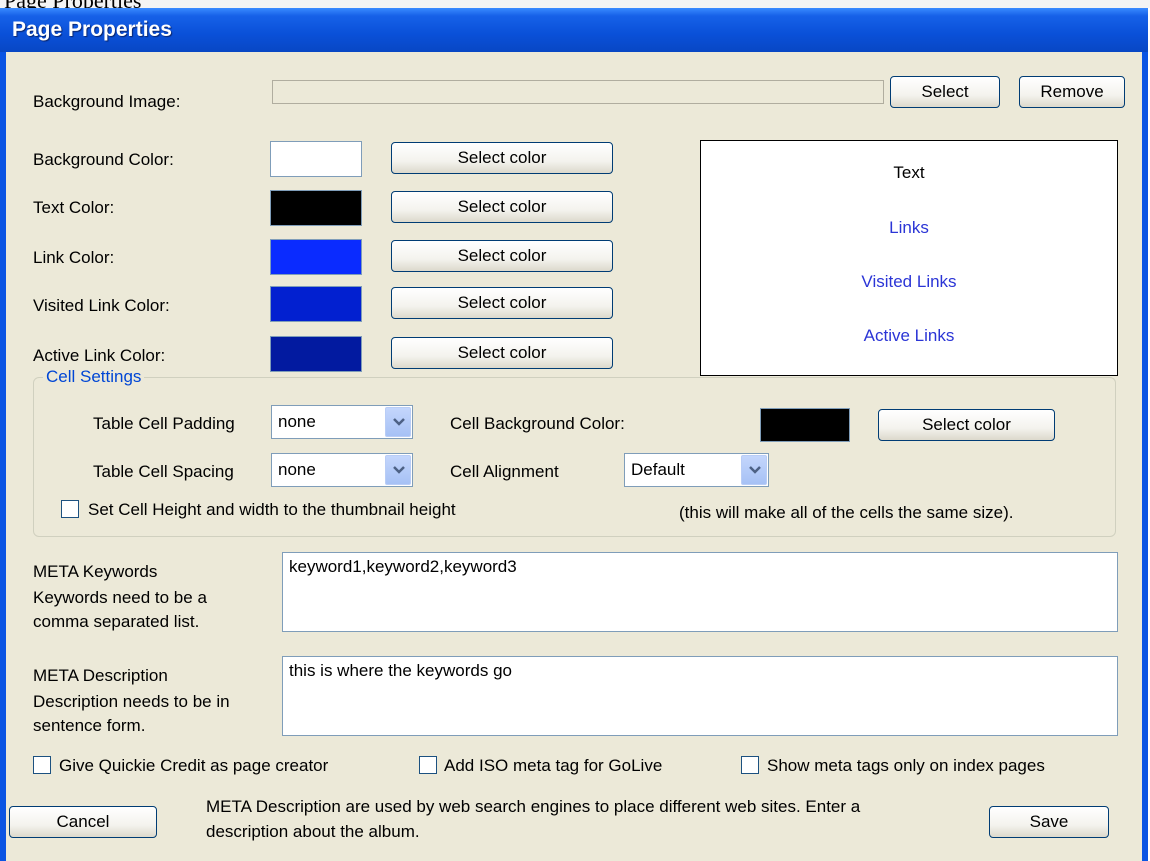 The image size is (1150, 861). What do you see at coordinates (700, 696) in the screenshot?
I see `meta-description-textarea: this is where the keywords go` at bounding box center [700, 696].